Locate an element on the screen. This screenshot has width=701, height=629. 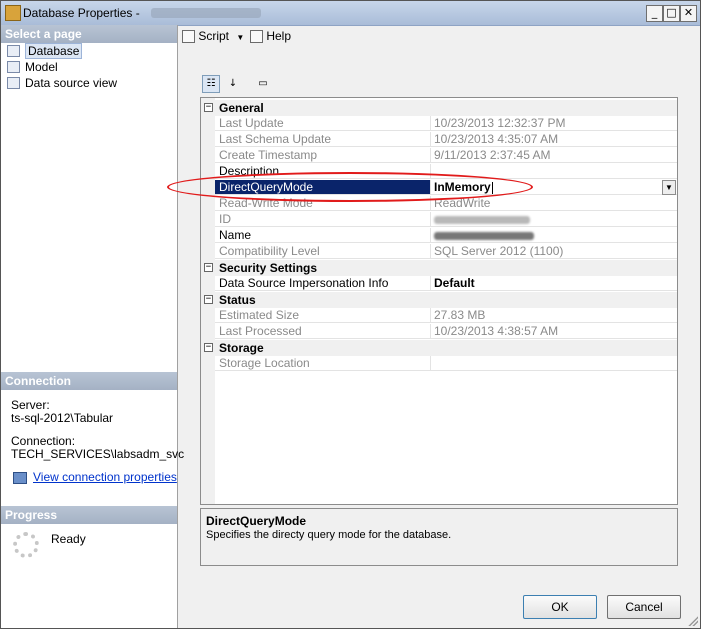
category-name: Security Settings is located at coordinates (268, 268).